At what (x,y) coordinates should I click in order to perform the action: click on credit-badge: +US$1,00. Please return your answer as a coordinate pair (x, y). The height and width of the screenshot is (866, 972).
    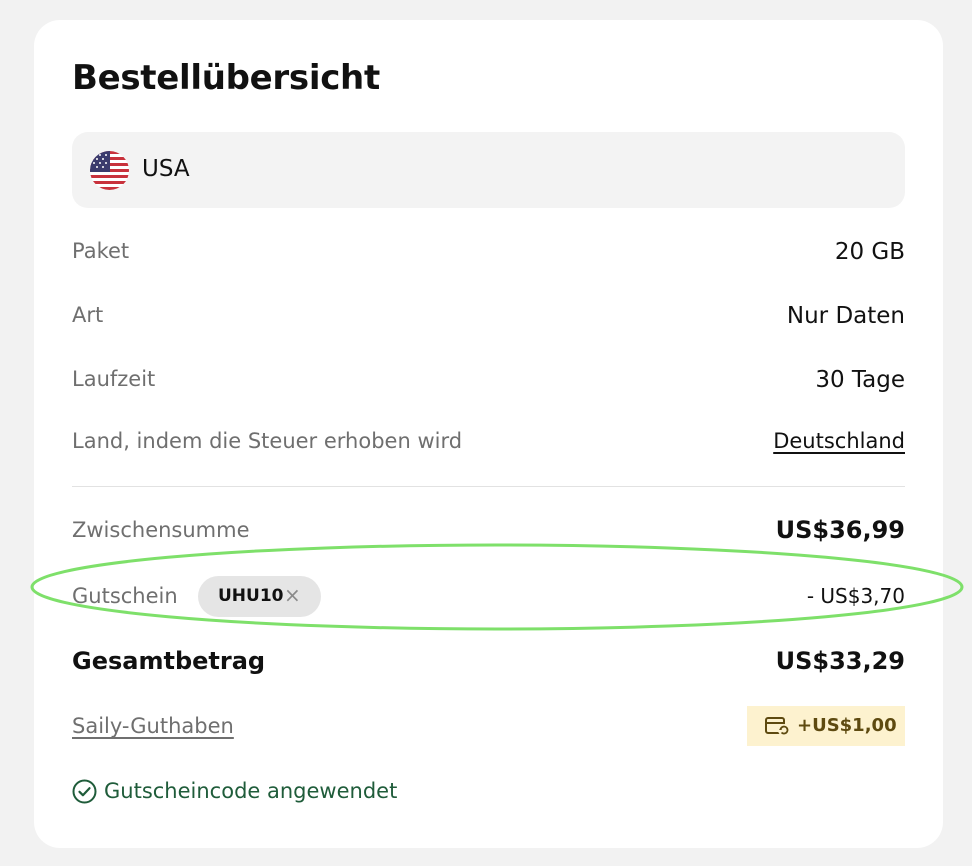
    Looking at the image, I should click on (826, 726).